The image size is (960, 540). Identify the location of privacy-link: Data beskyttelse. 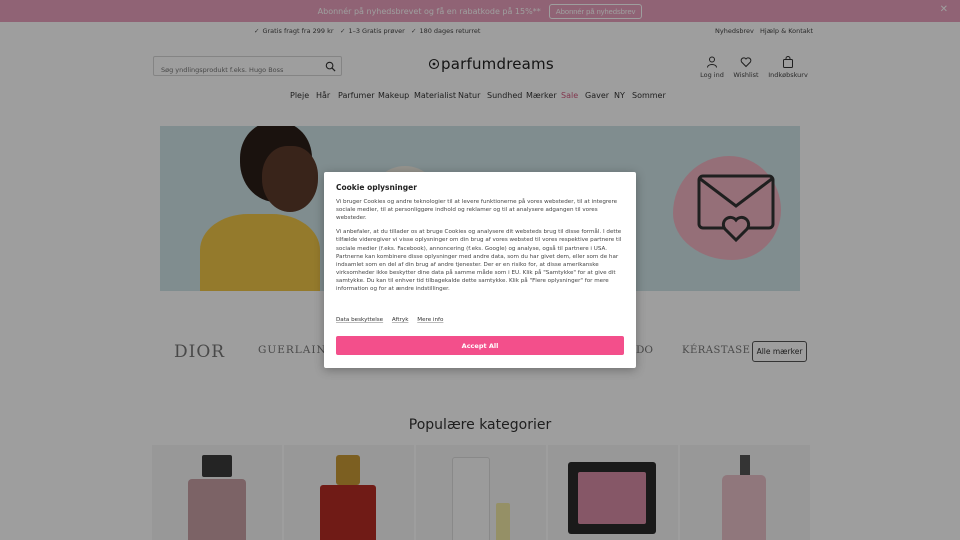
(359, 320).